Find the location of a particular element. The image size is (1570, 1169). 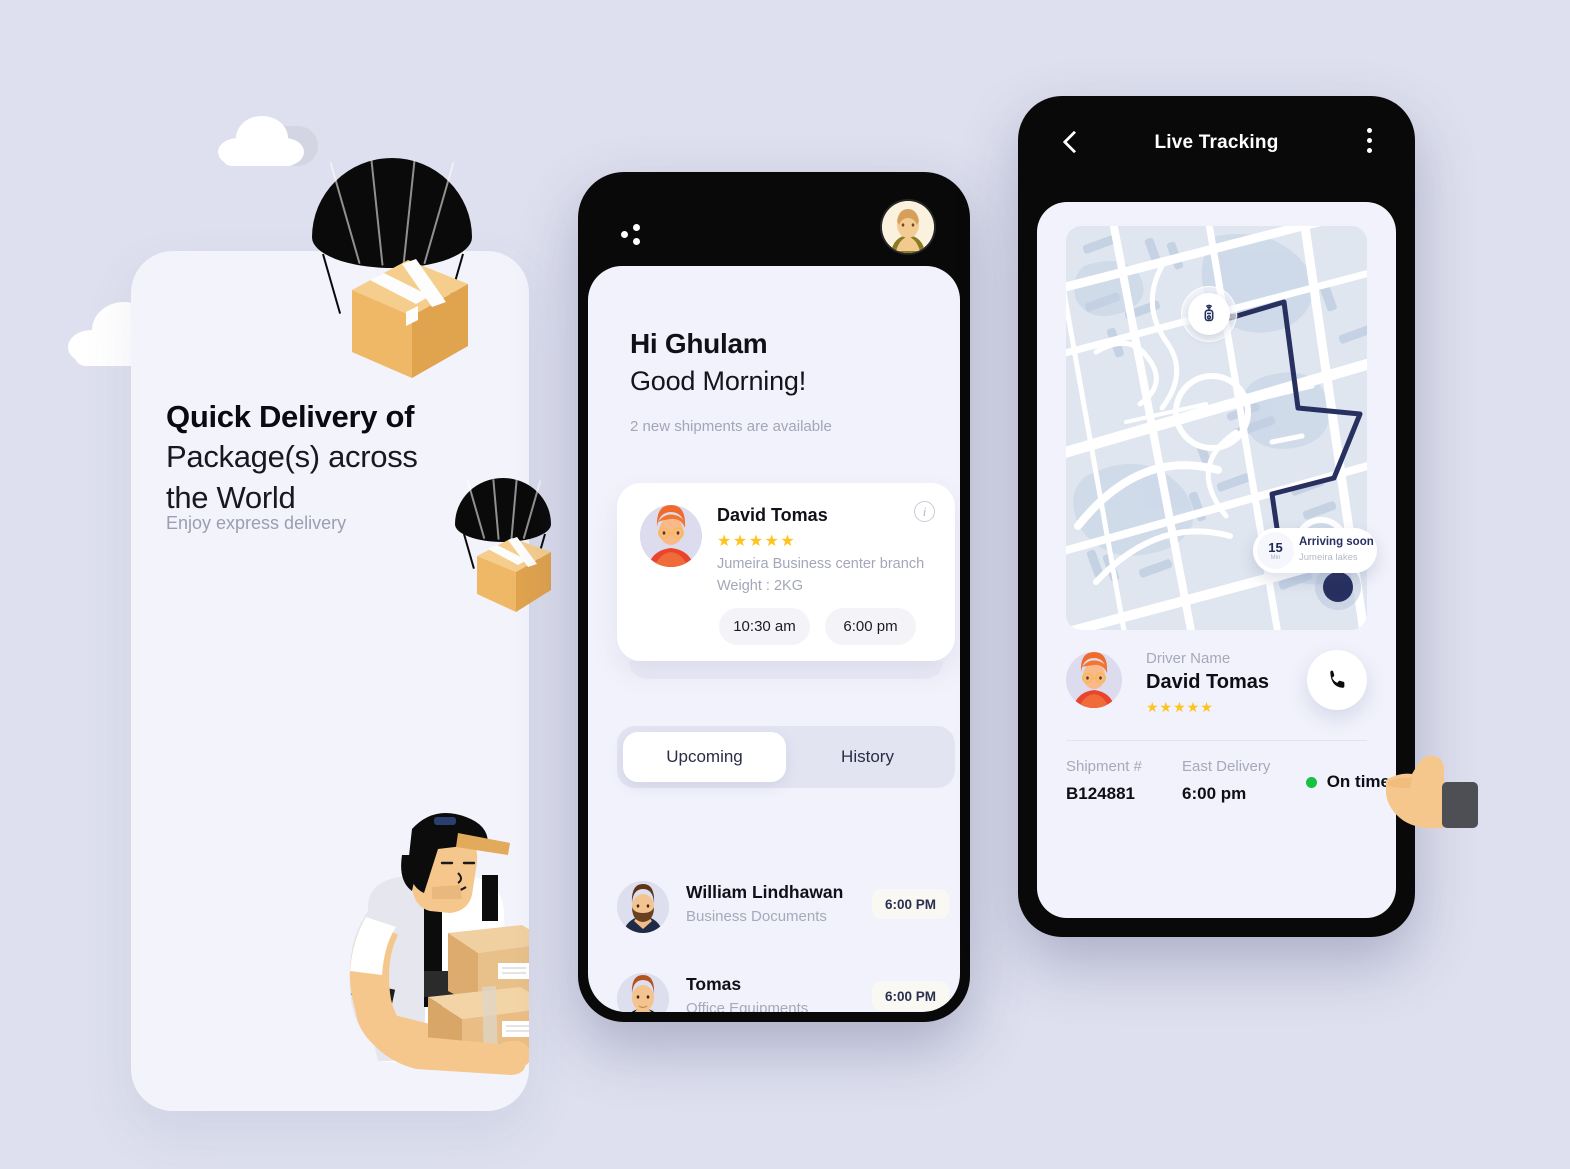

more-vertical-icon is located at coordinates (1370, 142).